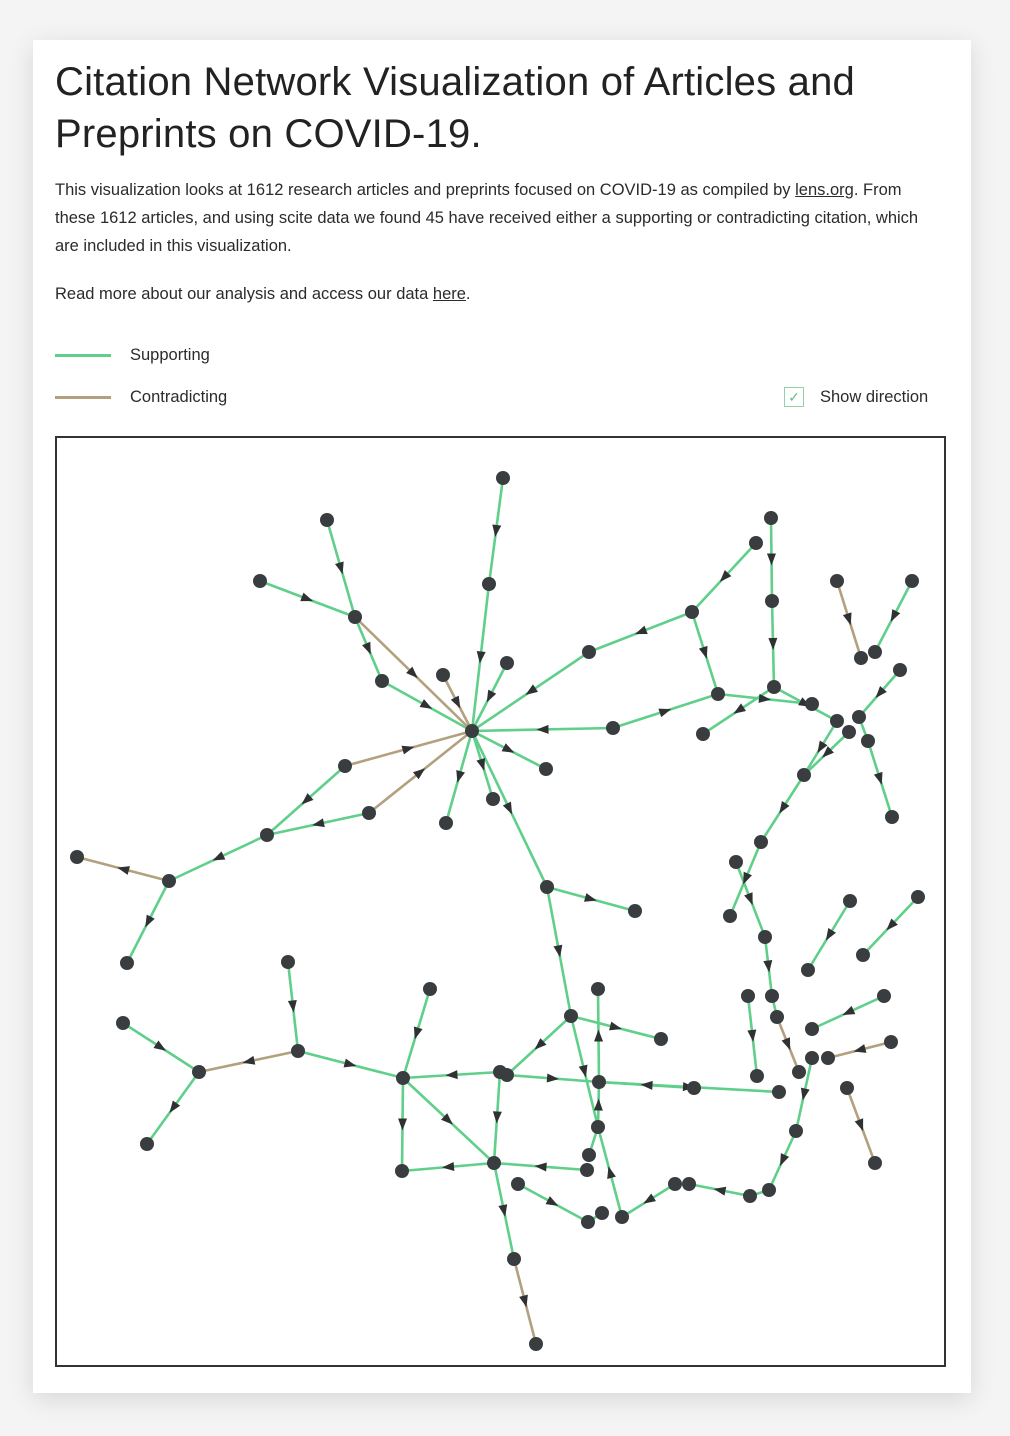  I want to click on here-link: here, so click(449, 294).